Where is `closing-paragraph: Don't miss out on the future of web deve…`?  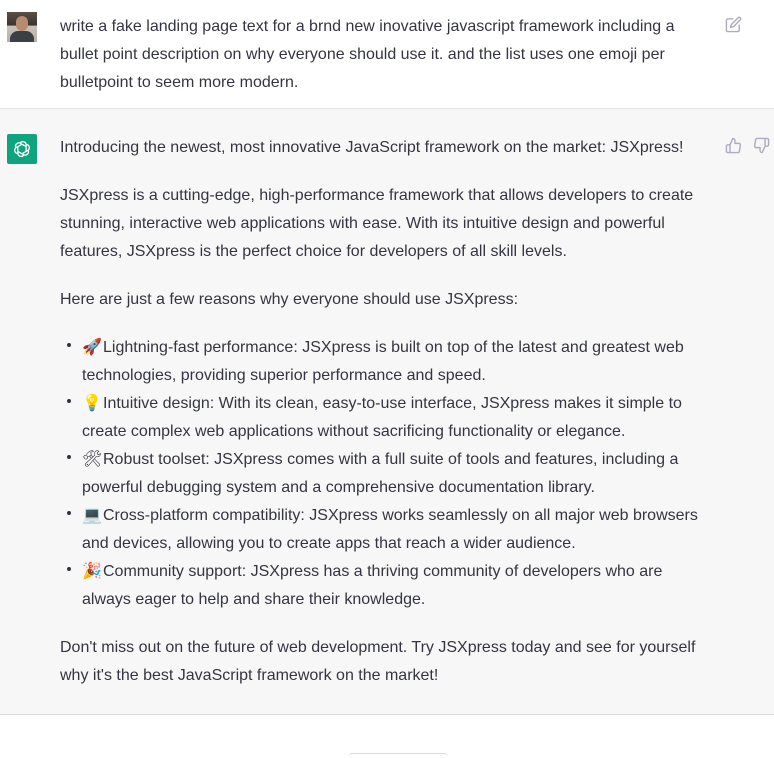 closing-paragraph: Don't miss out on the future of web deve… is located at coordinates (378, 661).